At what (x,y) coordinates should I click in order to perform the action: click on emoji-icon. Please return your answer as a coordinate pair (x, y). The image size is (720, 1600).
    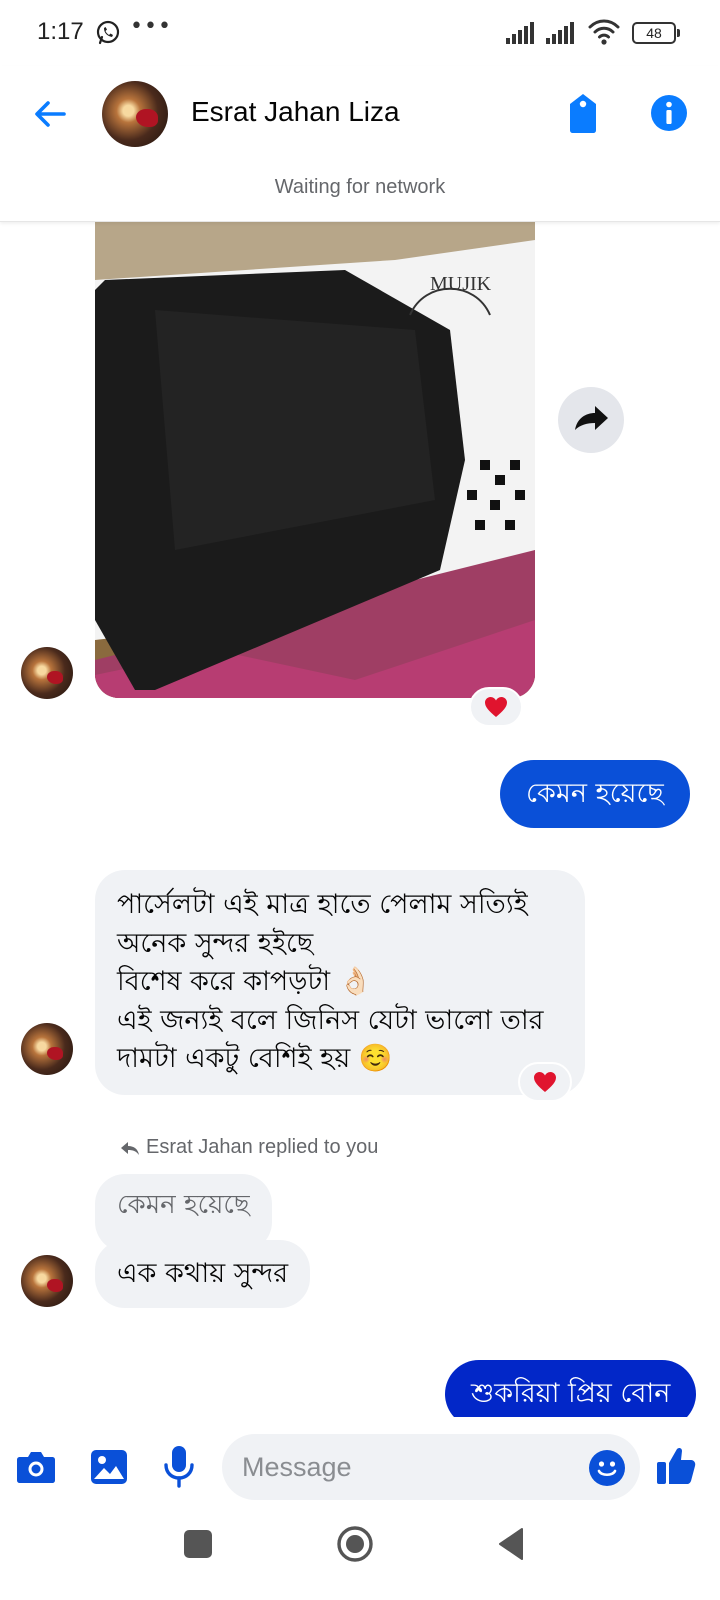
    Looking at the image, I should click on (607, 1468).